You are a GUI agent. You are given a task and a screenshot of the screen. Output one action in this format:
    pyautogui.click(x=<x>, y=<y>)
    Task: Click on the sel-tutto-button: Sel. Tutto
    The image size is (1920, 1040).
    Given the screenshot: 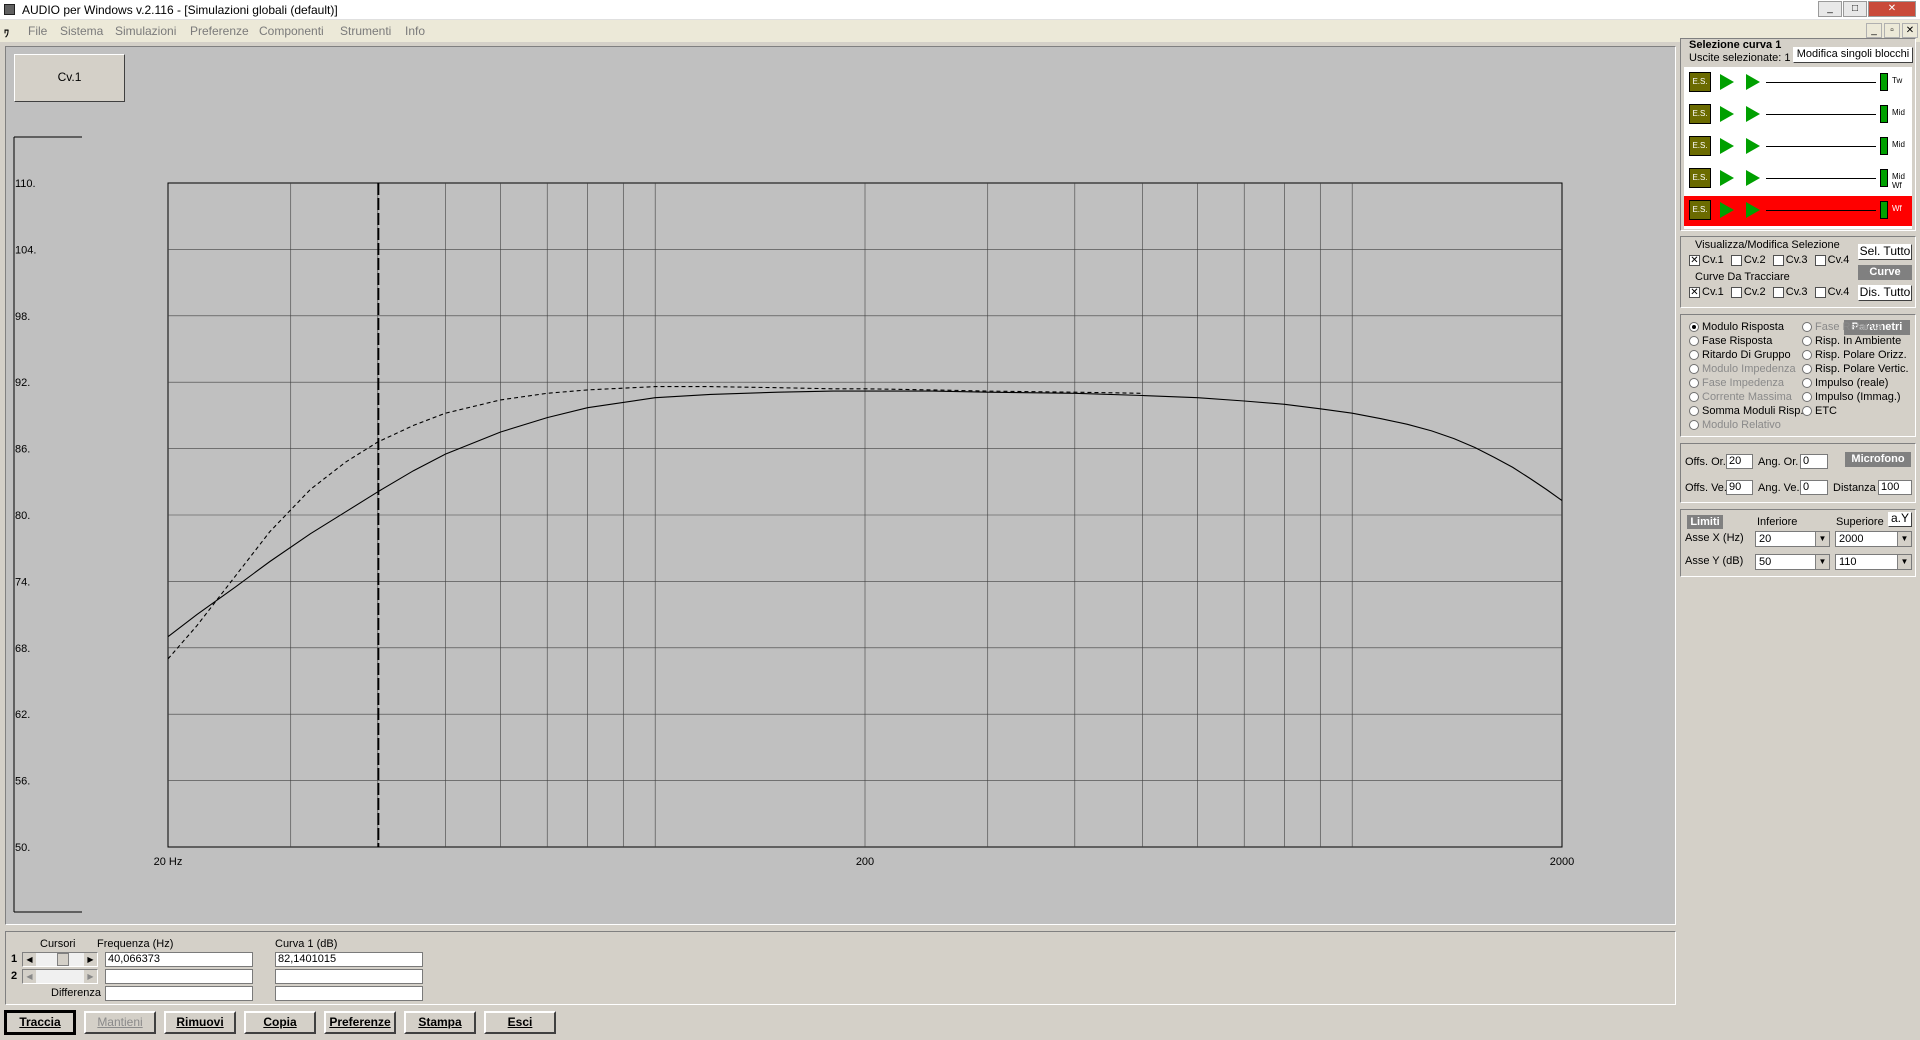 What is the action you would take?
    pyautogui.click(x=1885, y=252)
    